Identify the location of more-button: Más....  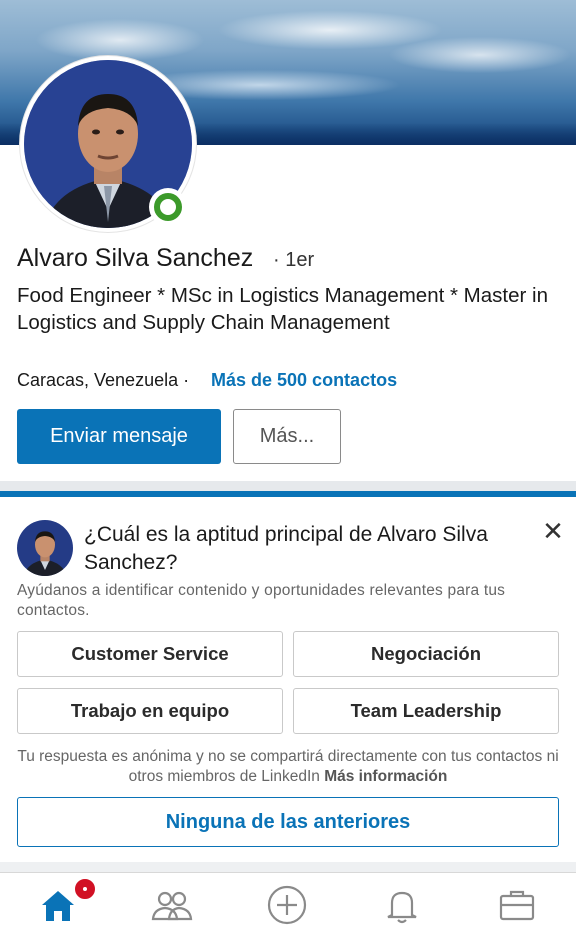
(287, 436).